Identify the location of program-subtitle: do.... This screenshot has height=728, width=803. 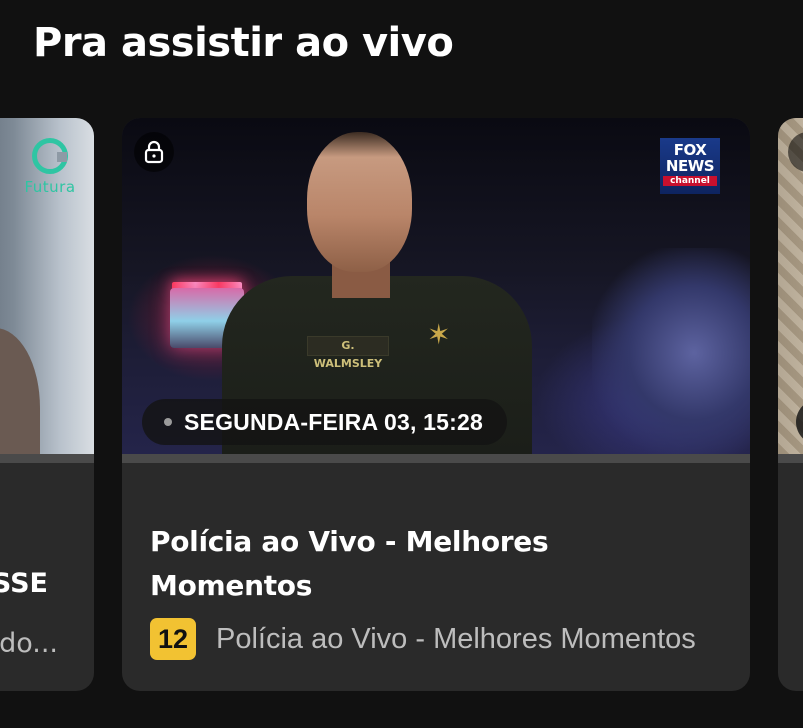
(29, 643).